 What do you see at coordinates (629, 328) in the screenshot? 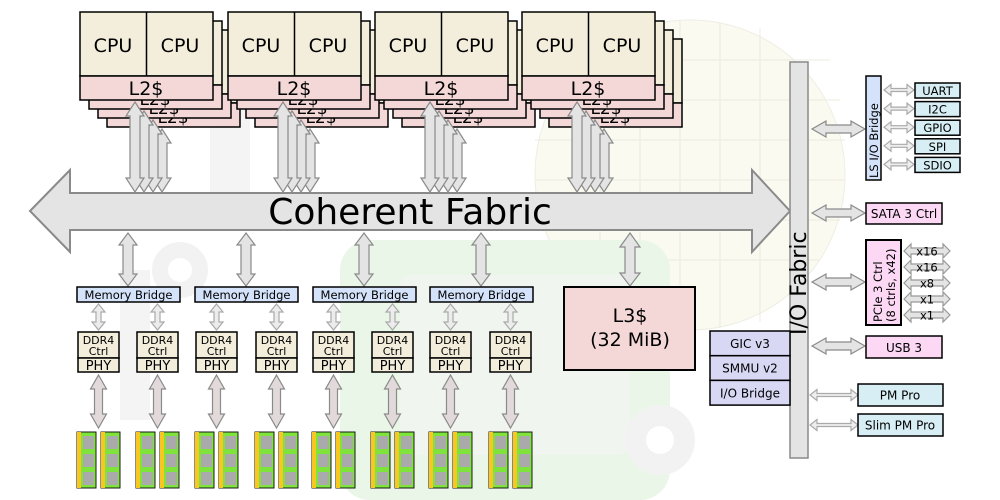
I see `l3-cache: L3$ (32 MiB)` at bounding box center [629, 328].